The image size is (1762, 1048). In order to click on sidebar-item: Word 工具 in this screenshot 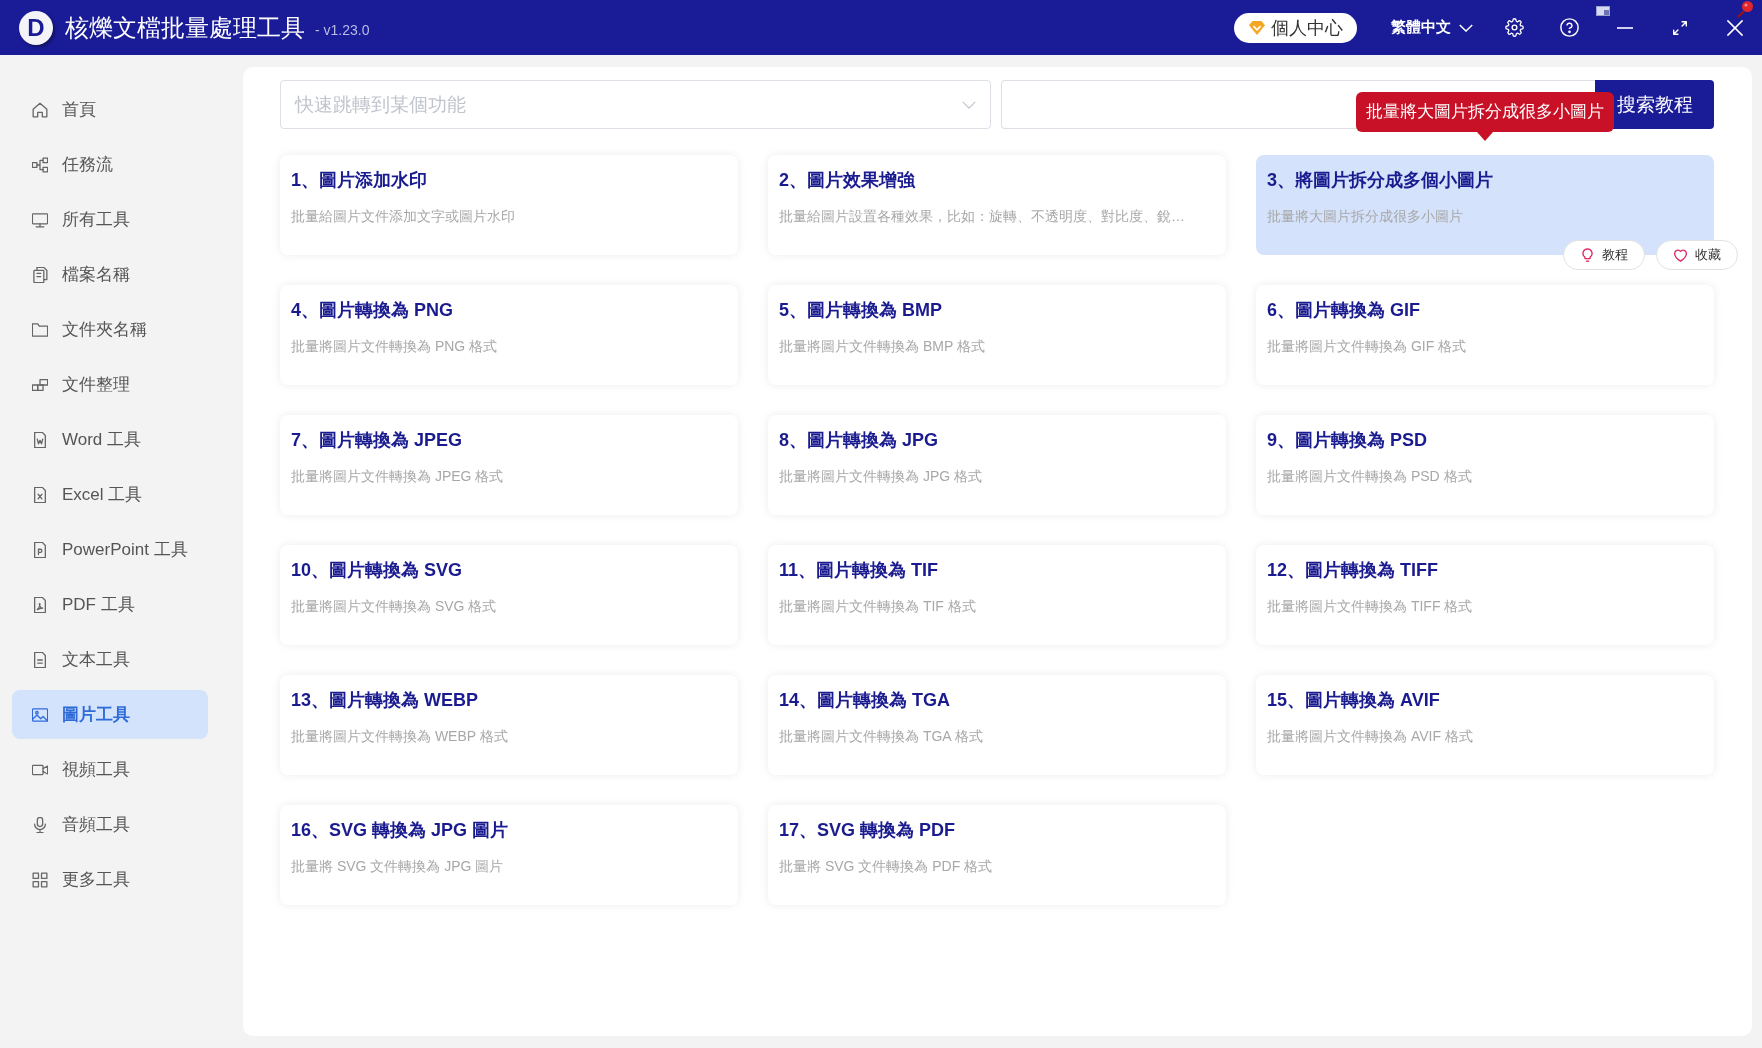, I will do `click(110, 439)`.